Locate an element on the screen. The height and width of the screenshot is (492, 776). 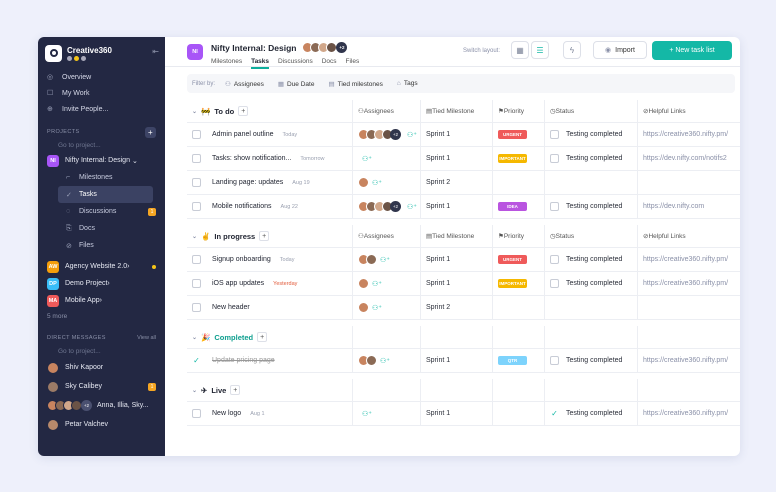
priority-cell is located at coordinates (518, 413).